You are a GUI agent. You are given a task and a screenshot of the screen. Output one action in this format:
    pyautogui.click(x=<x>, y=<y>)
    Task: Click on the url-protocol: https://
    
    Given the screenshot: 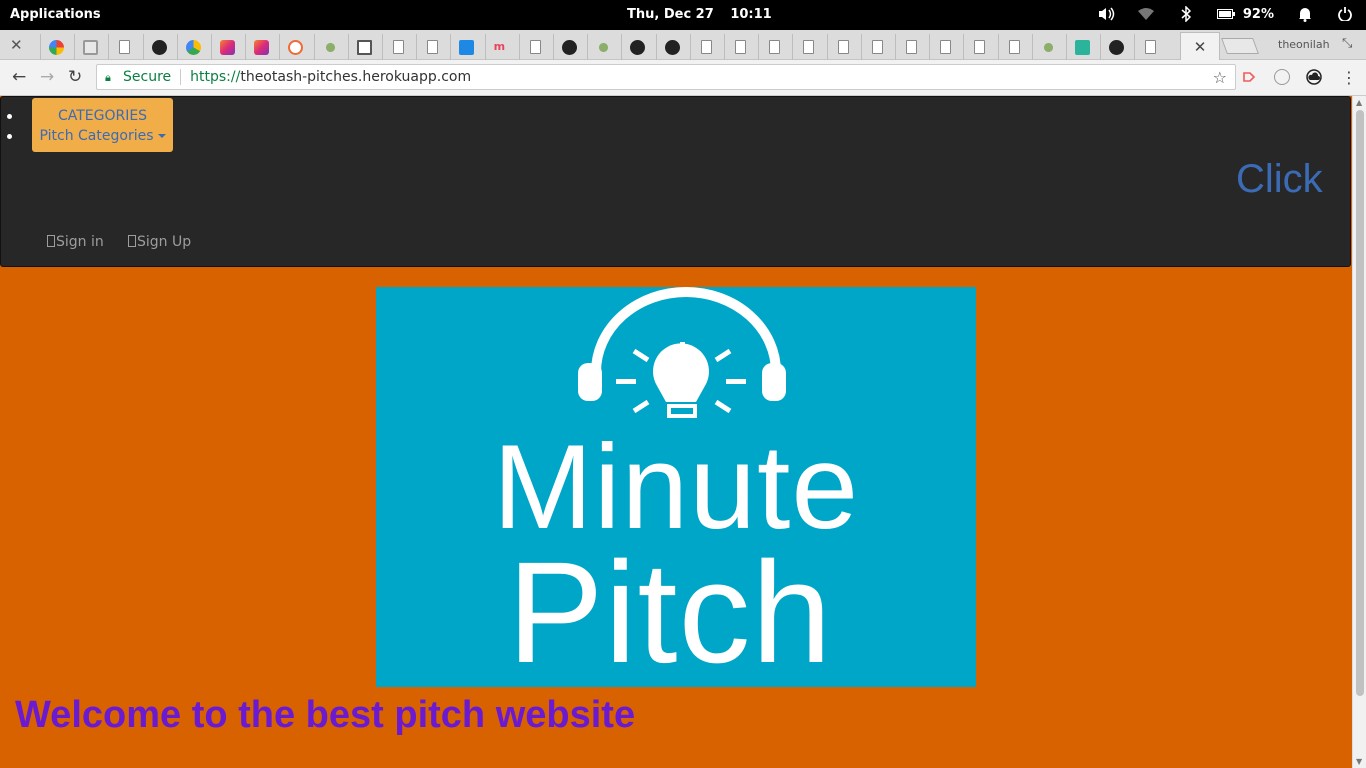 What is the action you would take?
    pyautogui.click(x=215, y=77)
    